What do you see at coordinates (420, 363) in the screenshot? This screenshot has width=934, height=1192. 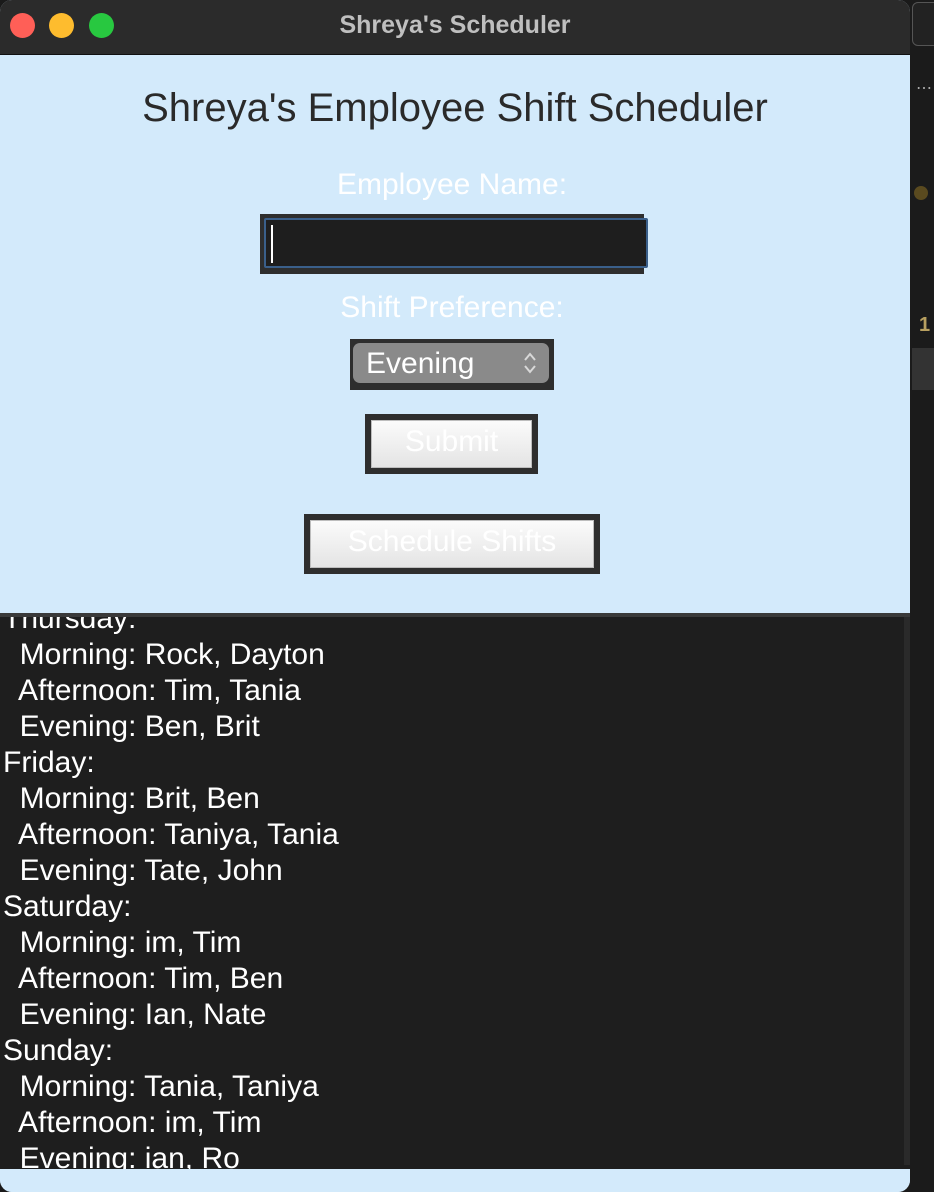 I see `shift-preference-value: Evening` at bounding box center [420, 363].